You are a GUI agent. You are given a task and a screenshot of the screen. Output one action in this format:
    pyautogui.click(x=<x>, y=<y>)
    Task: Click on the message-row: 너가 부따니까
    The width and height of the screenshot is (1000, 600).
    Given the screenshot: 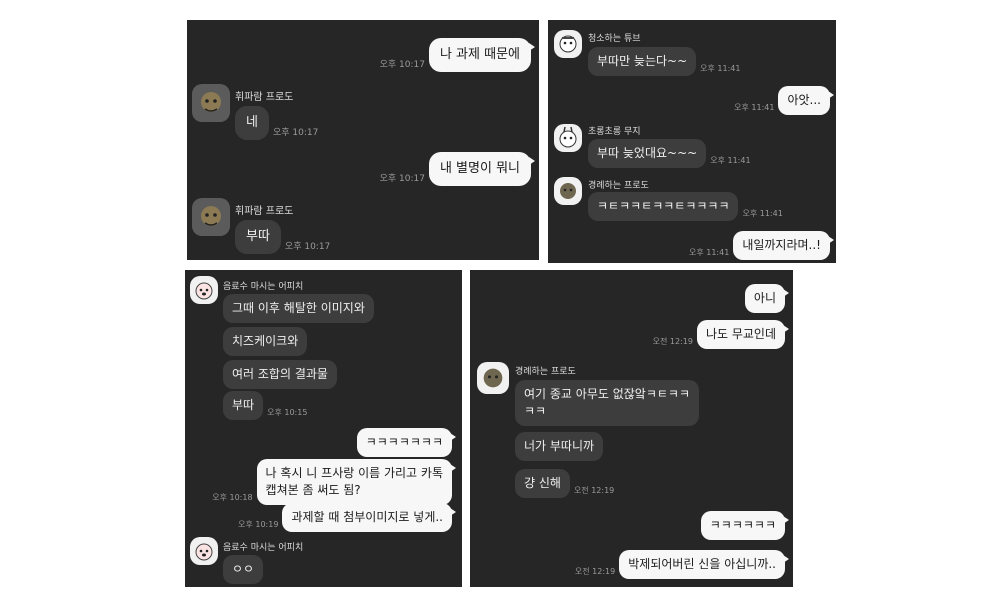 What is the action you would take?
    pyautogui.click(x=559, y=446)
    